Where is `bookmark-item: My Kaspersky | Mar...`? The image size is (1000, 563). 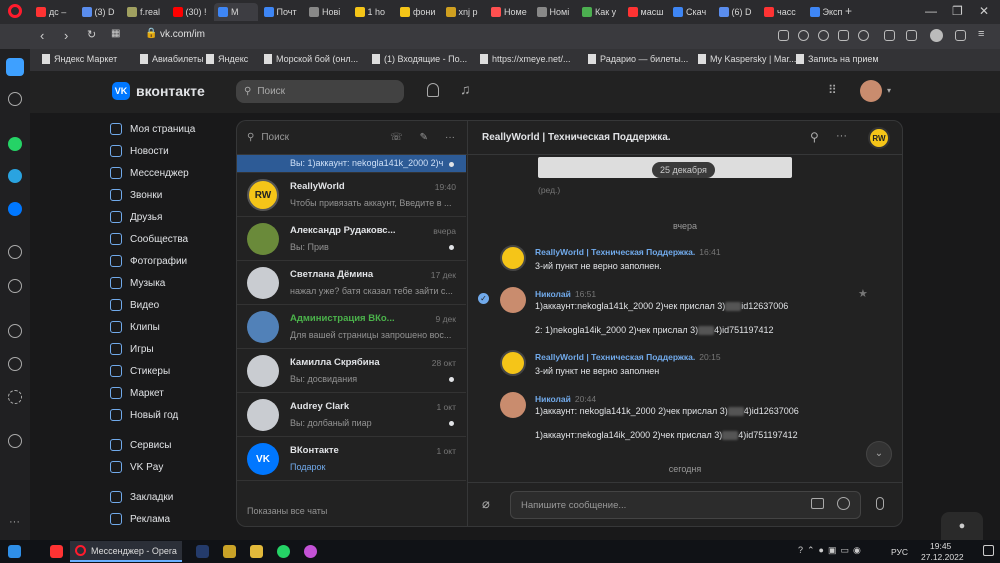
bookmark-item: My Kaspersky | Mar... is located at coordinates (747, 59).